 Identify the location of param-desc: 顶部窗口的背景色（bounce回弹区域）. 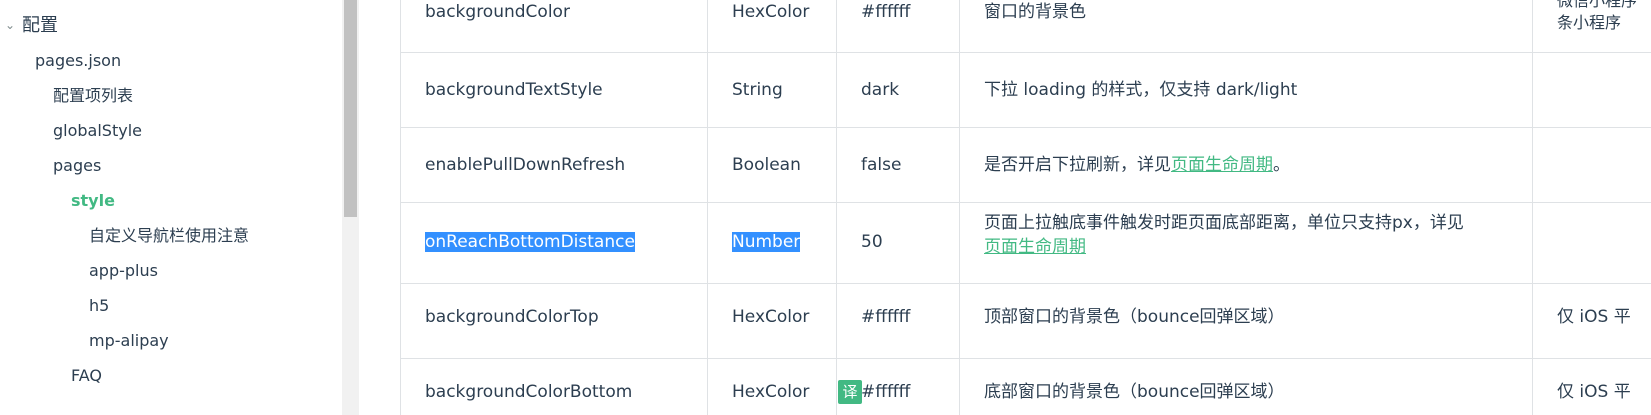
(1134, 317).